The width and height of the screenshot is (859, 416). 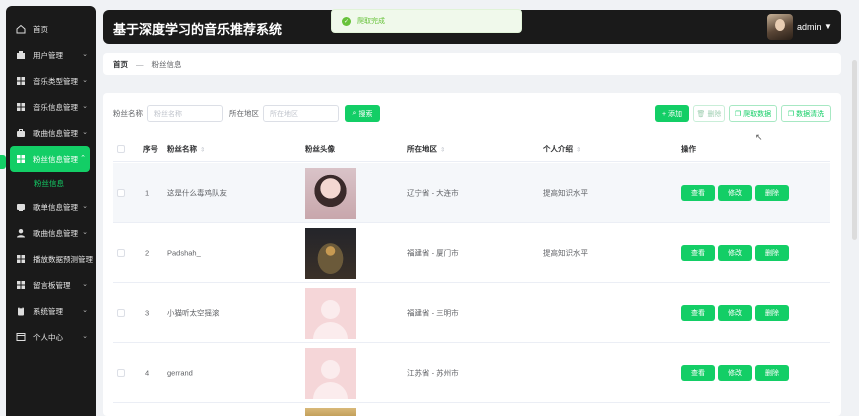 What do you see at coordinates (562, 148) in the screenshot?
I see `col-intro: 个人介绍 ⇕` at bounding box center [562, 148].